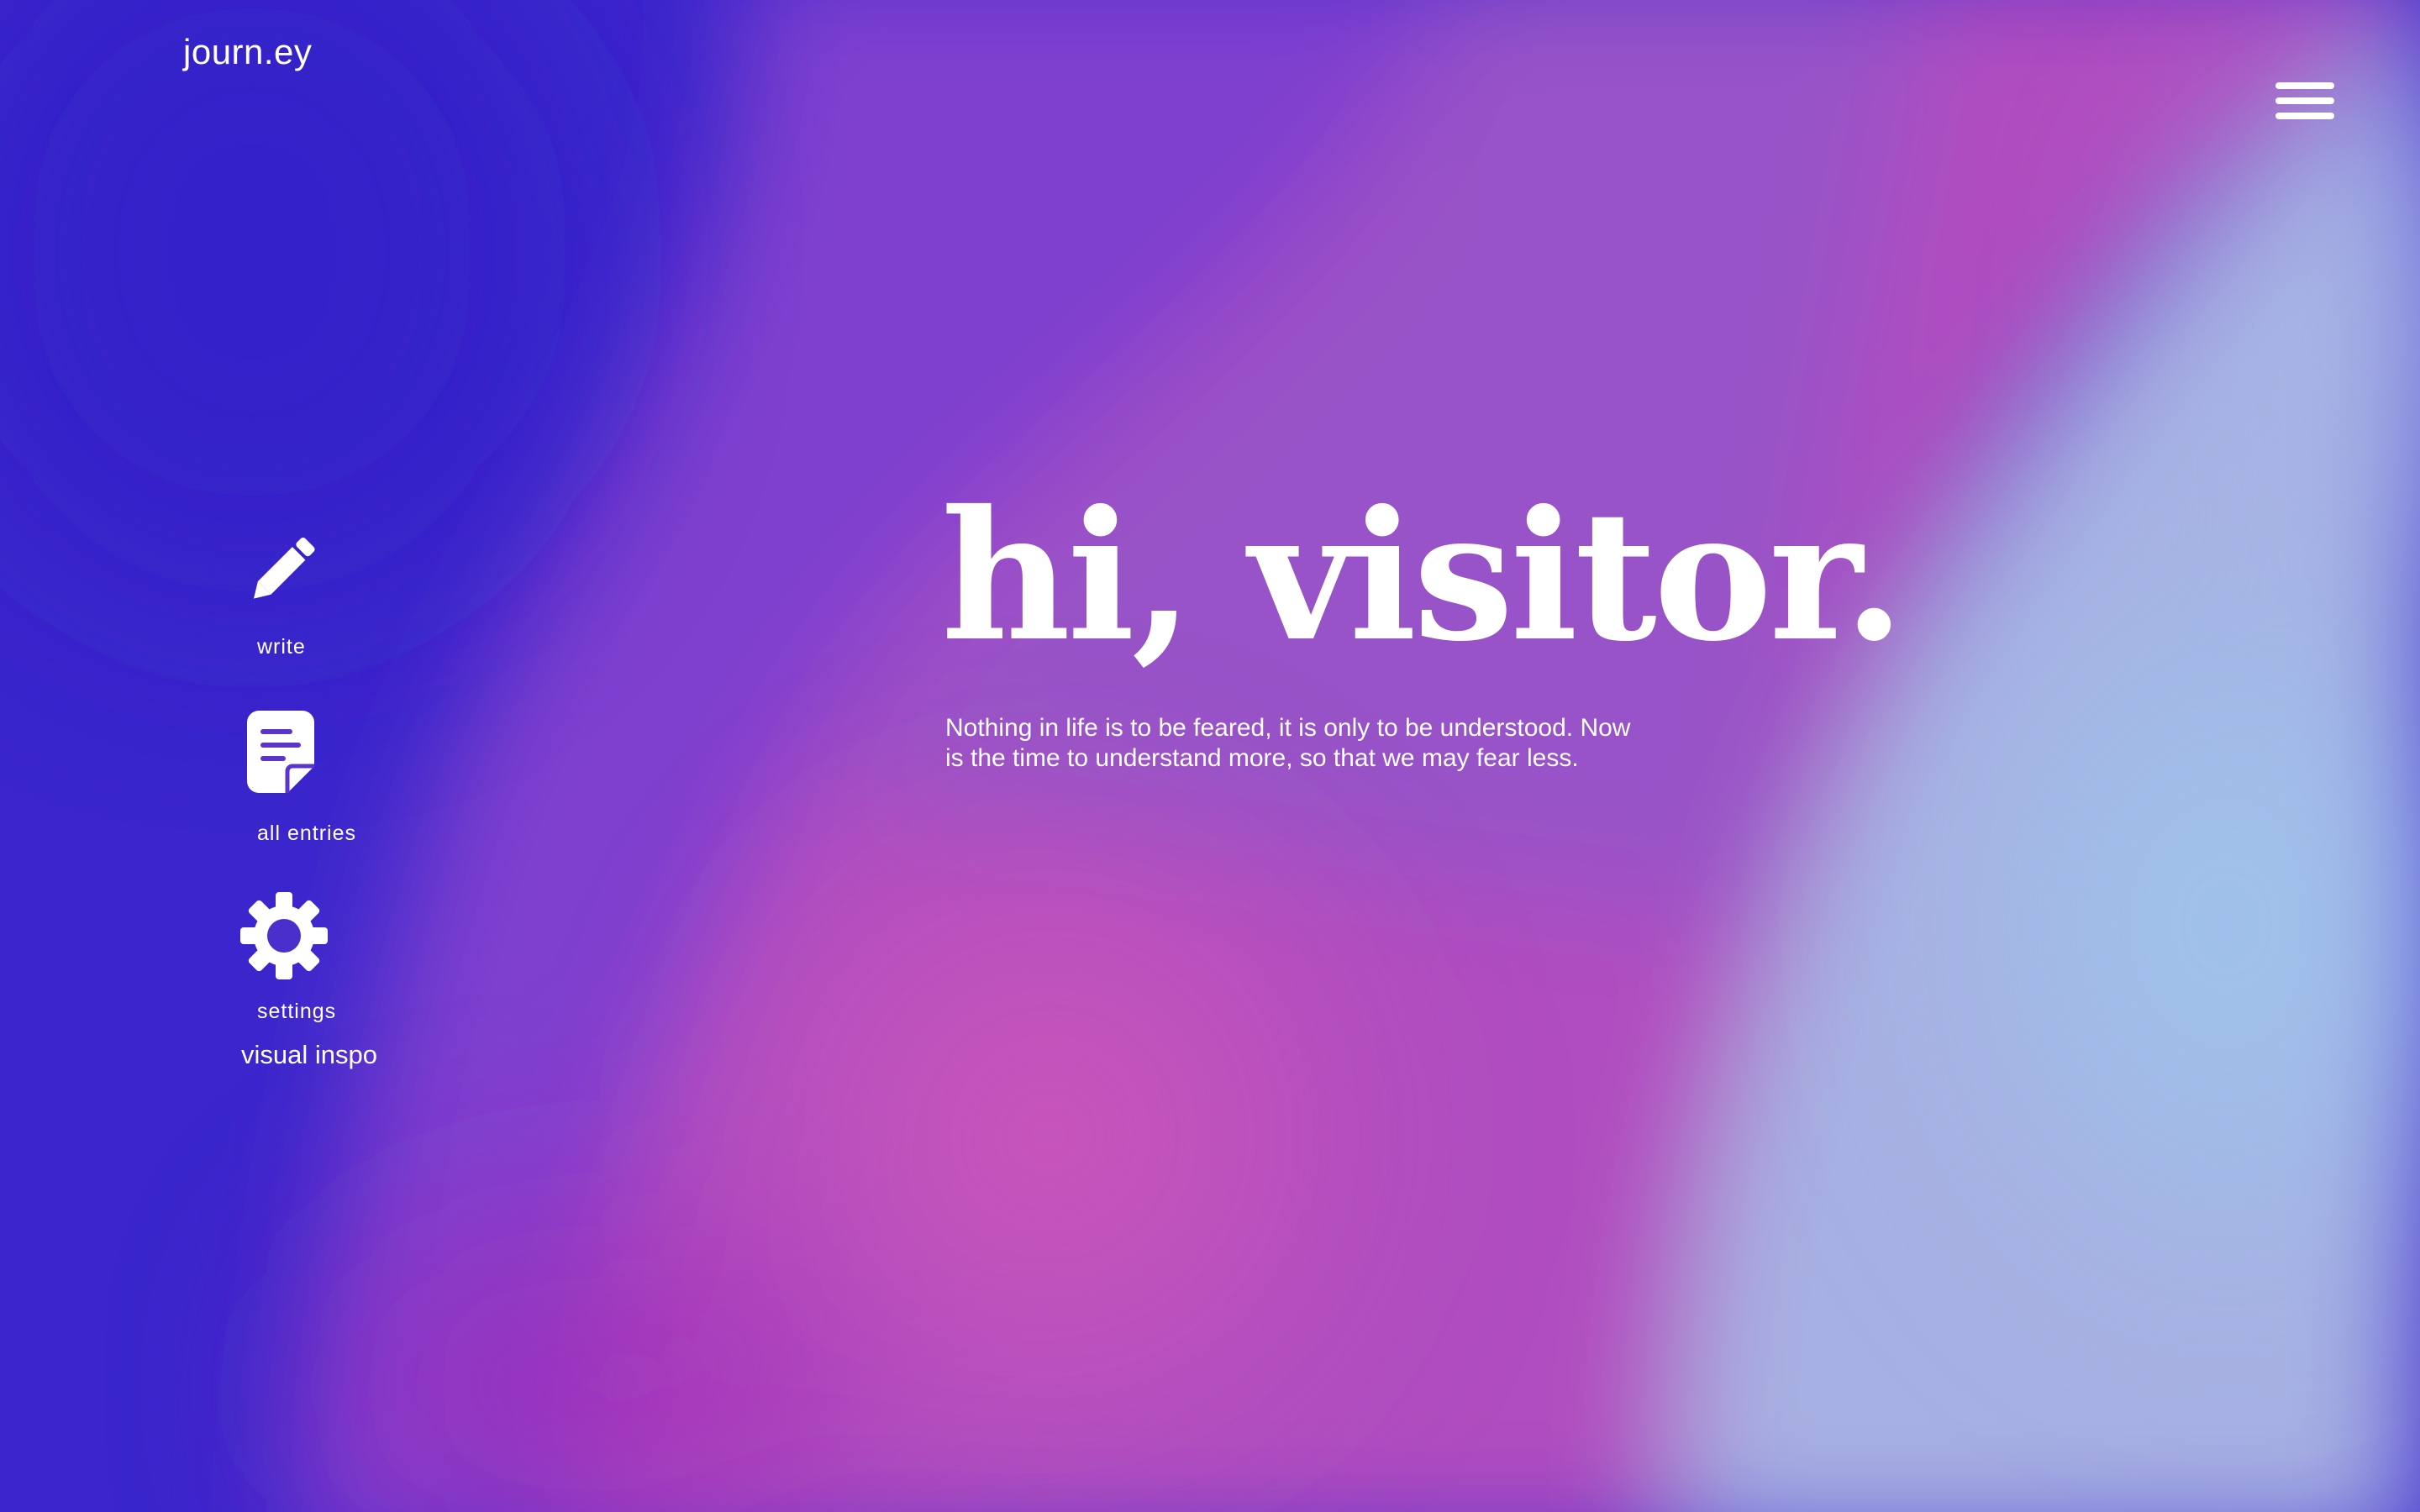 This screenshot has height=1512, width=2420. What do you see at coordinates (316, 782) in the screenshot?
I see `nav-all-entries-button: all entries` at bounding box center [316, 782].